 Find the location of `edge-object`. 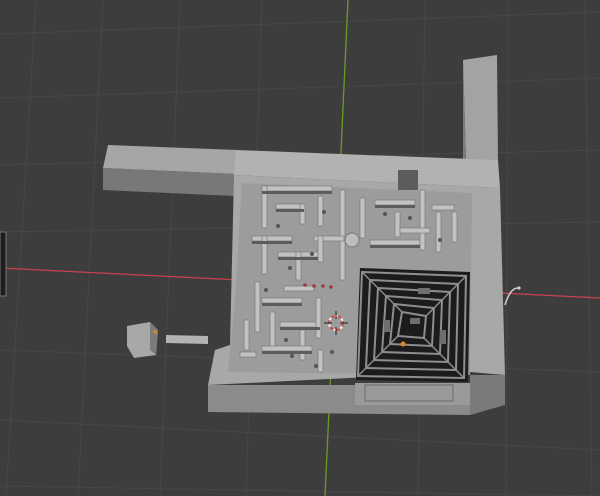

edge-object is located at coordinates (3, 264).